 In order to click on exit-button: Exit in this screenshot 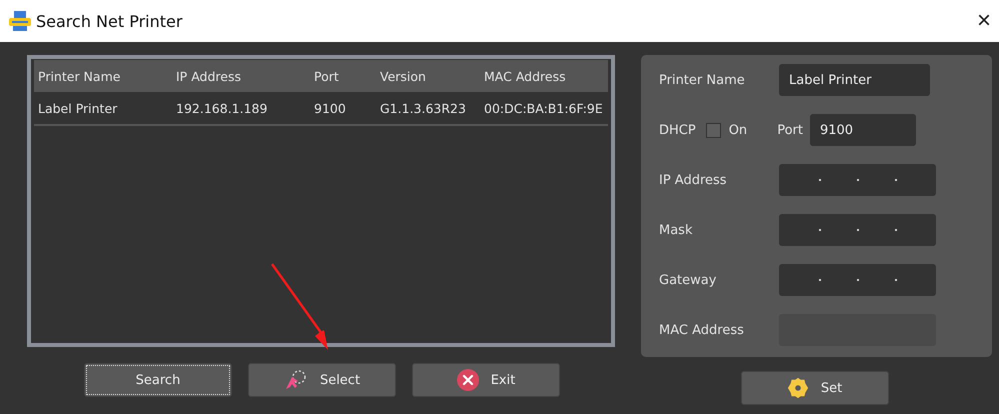, I will do `click(486, 380)`.